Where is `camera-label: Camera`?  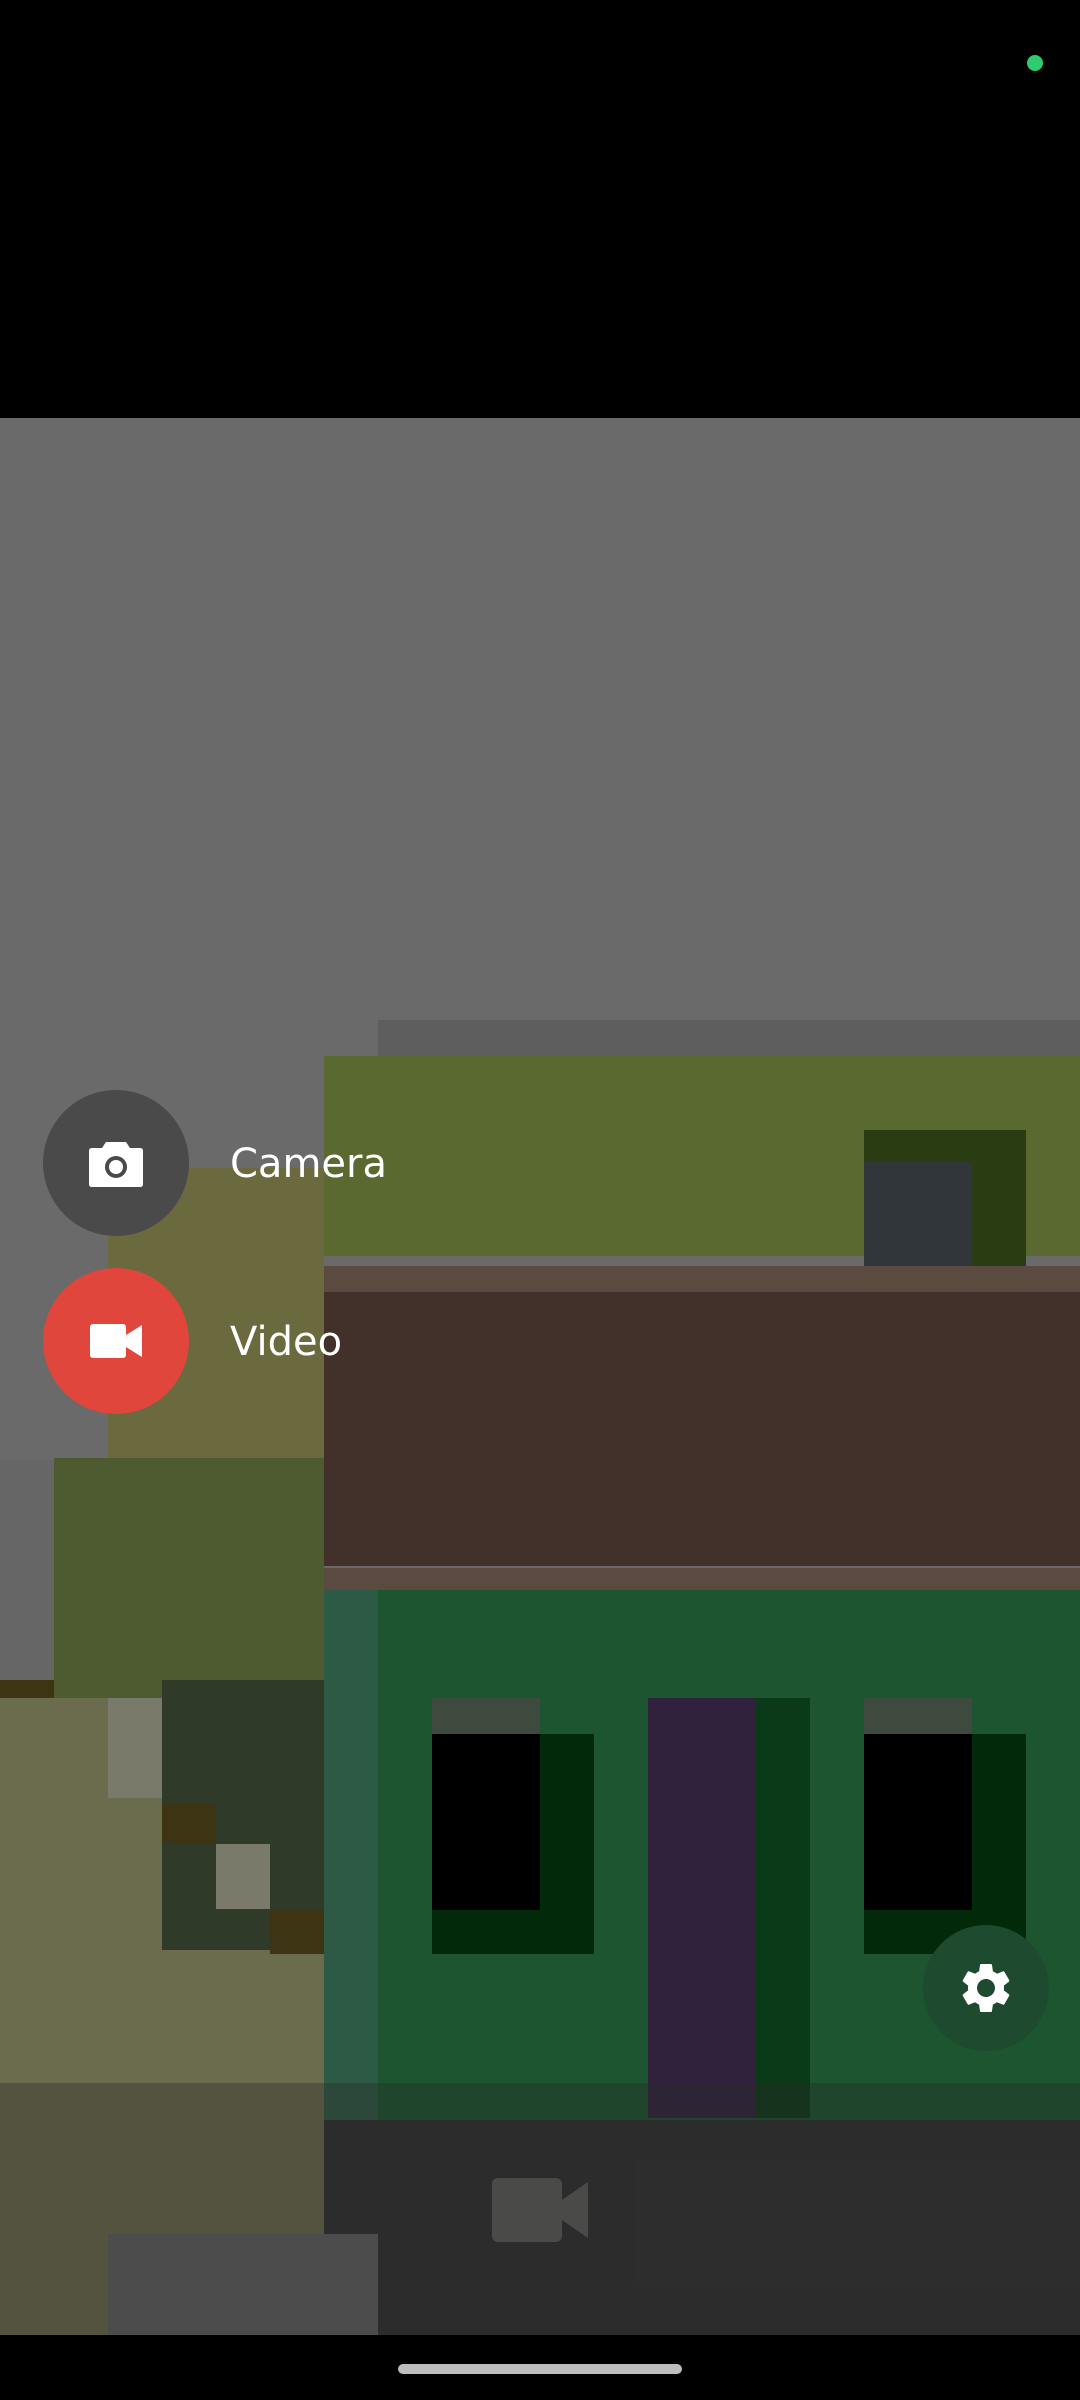
camera-label: Camera is located at coordinates (308, 1164).